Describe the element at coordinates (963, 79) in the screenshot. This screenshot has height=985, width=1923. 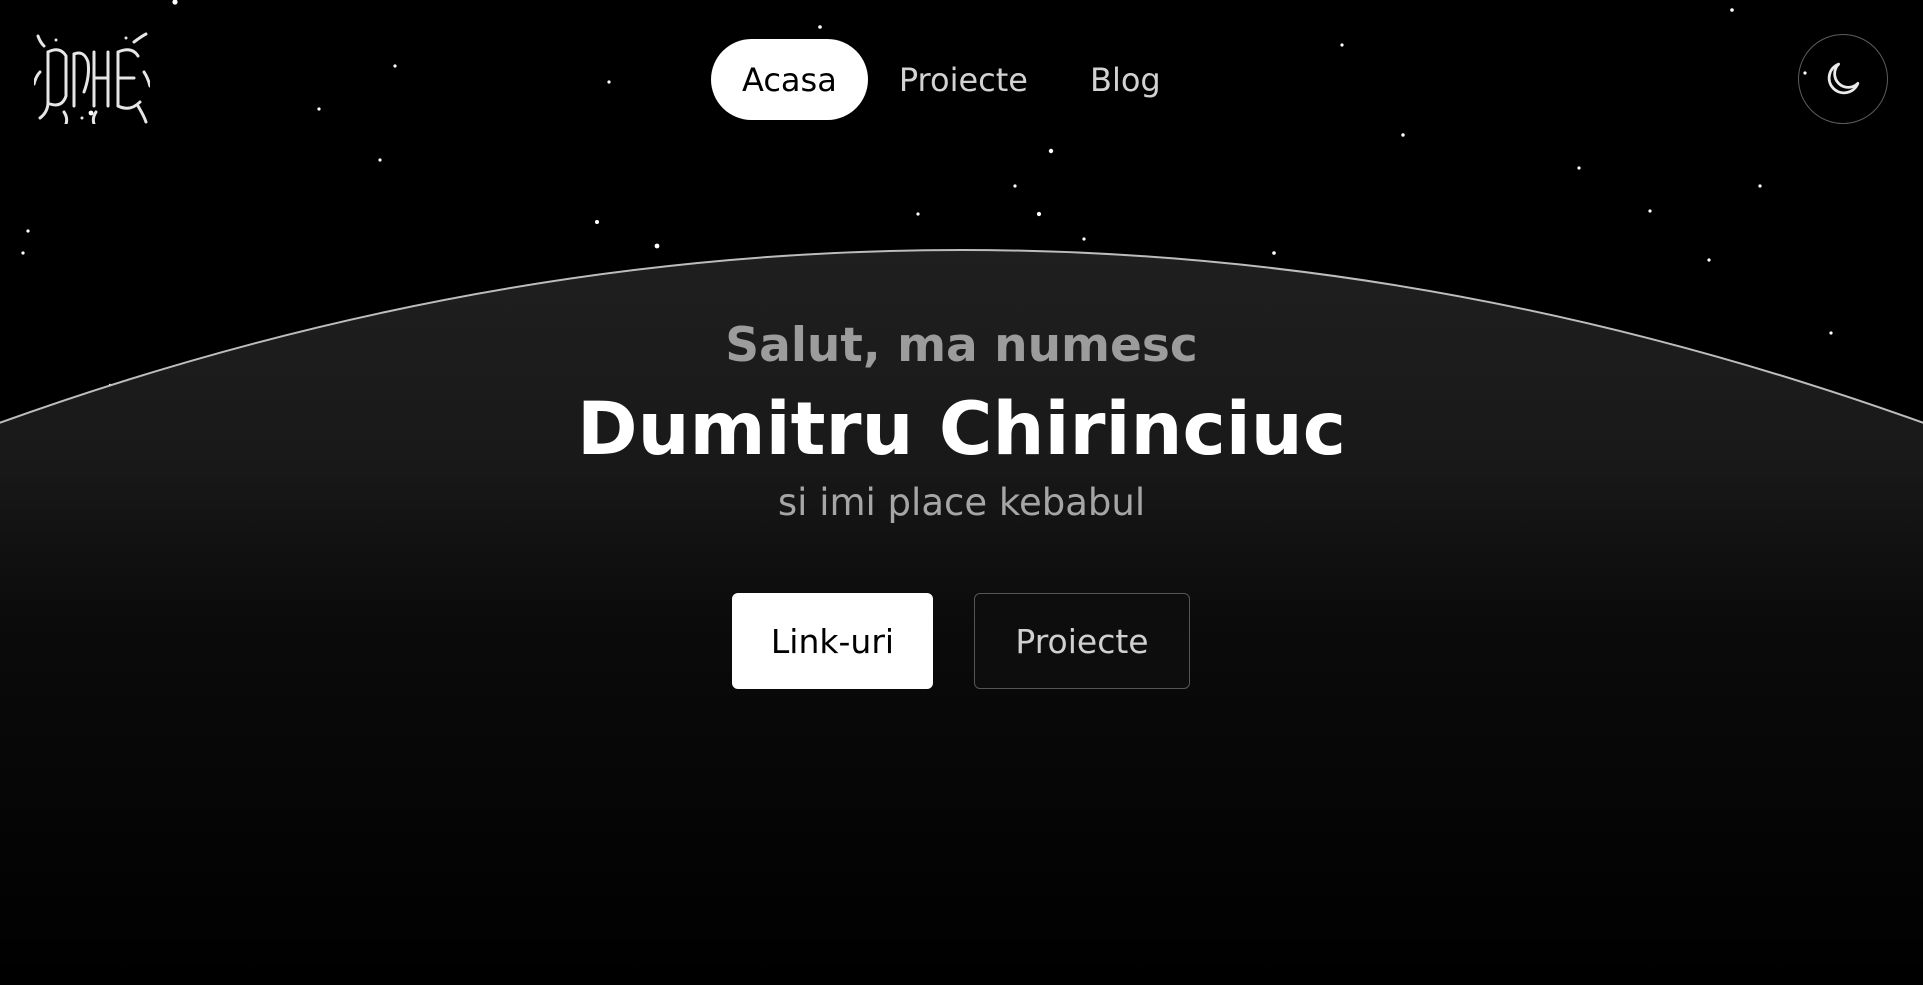
I see `nav-item-proiecte: Proiecte` at that location.